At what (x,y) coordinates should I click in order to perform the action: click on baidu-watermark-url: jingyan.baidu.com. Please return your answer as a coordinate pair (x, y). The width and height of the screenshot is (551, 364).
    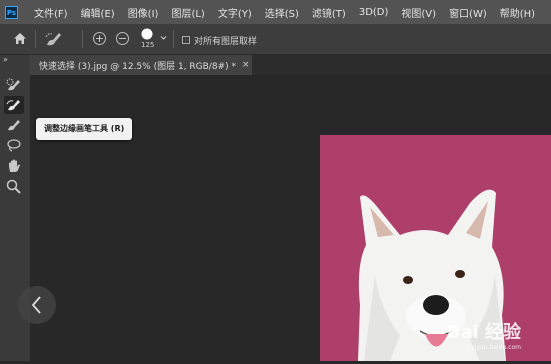
    Looking at the image, I should click on (493, 347).